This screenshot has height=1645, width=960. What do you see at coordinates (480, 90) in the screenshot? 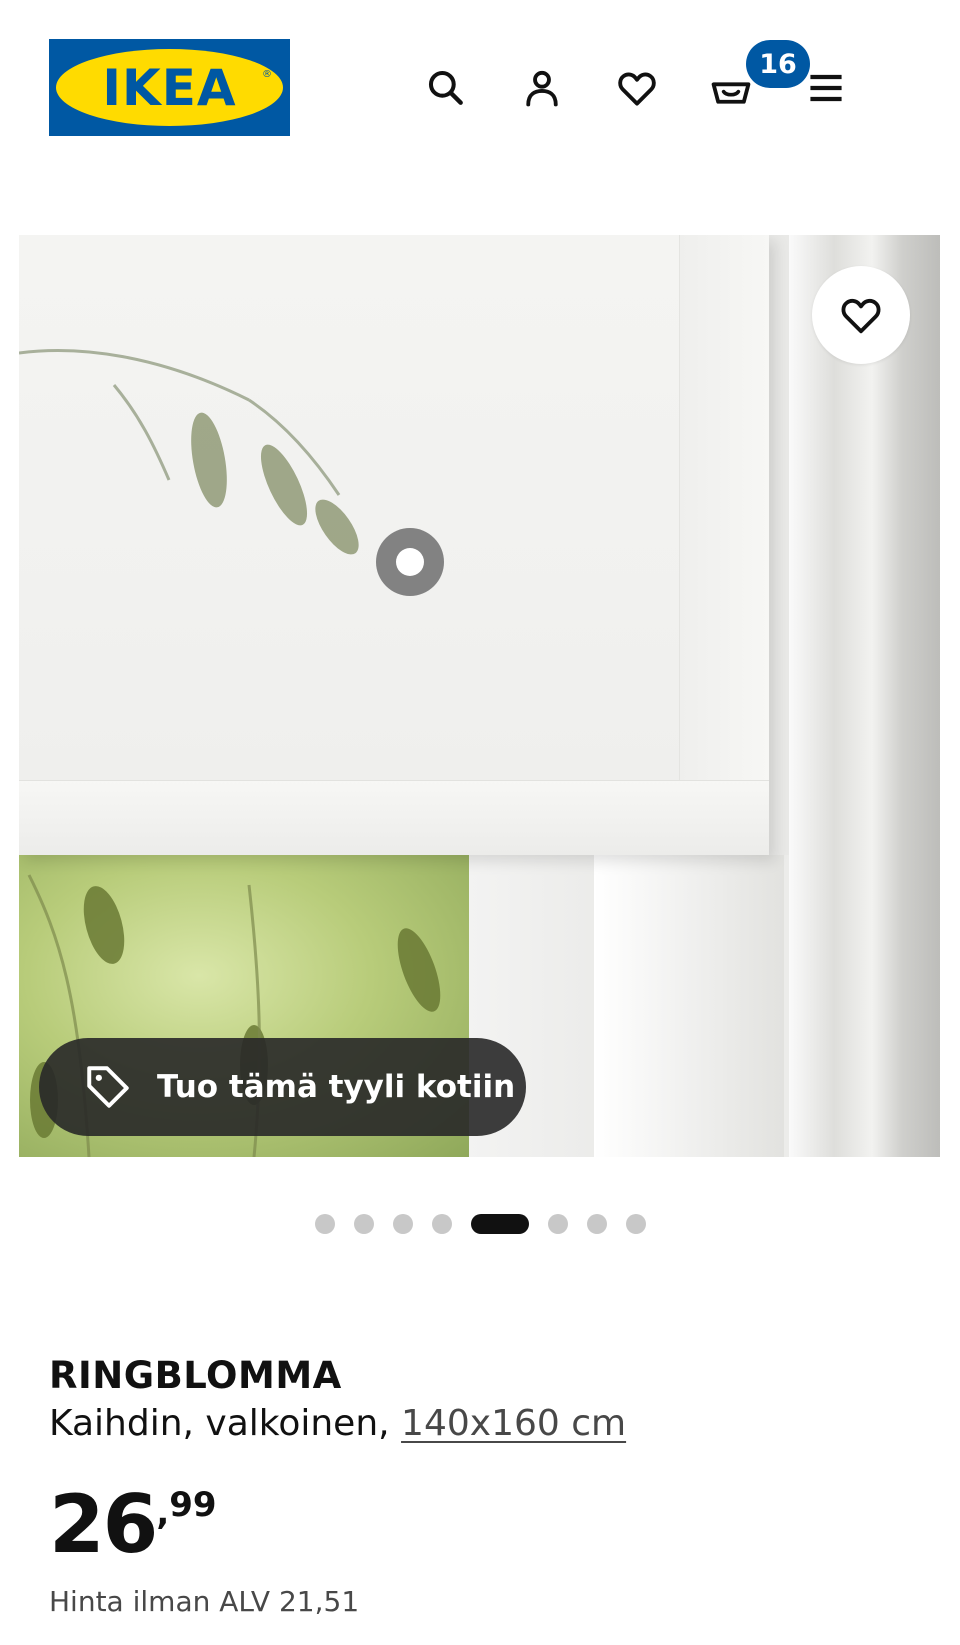
I see `site-header: IKEA ® 16` at bounding box center [480, 90].